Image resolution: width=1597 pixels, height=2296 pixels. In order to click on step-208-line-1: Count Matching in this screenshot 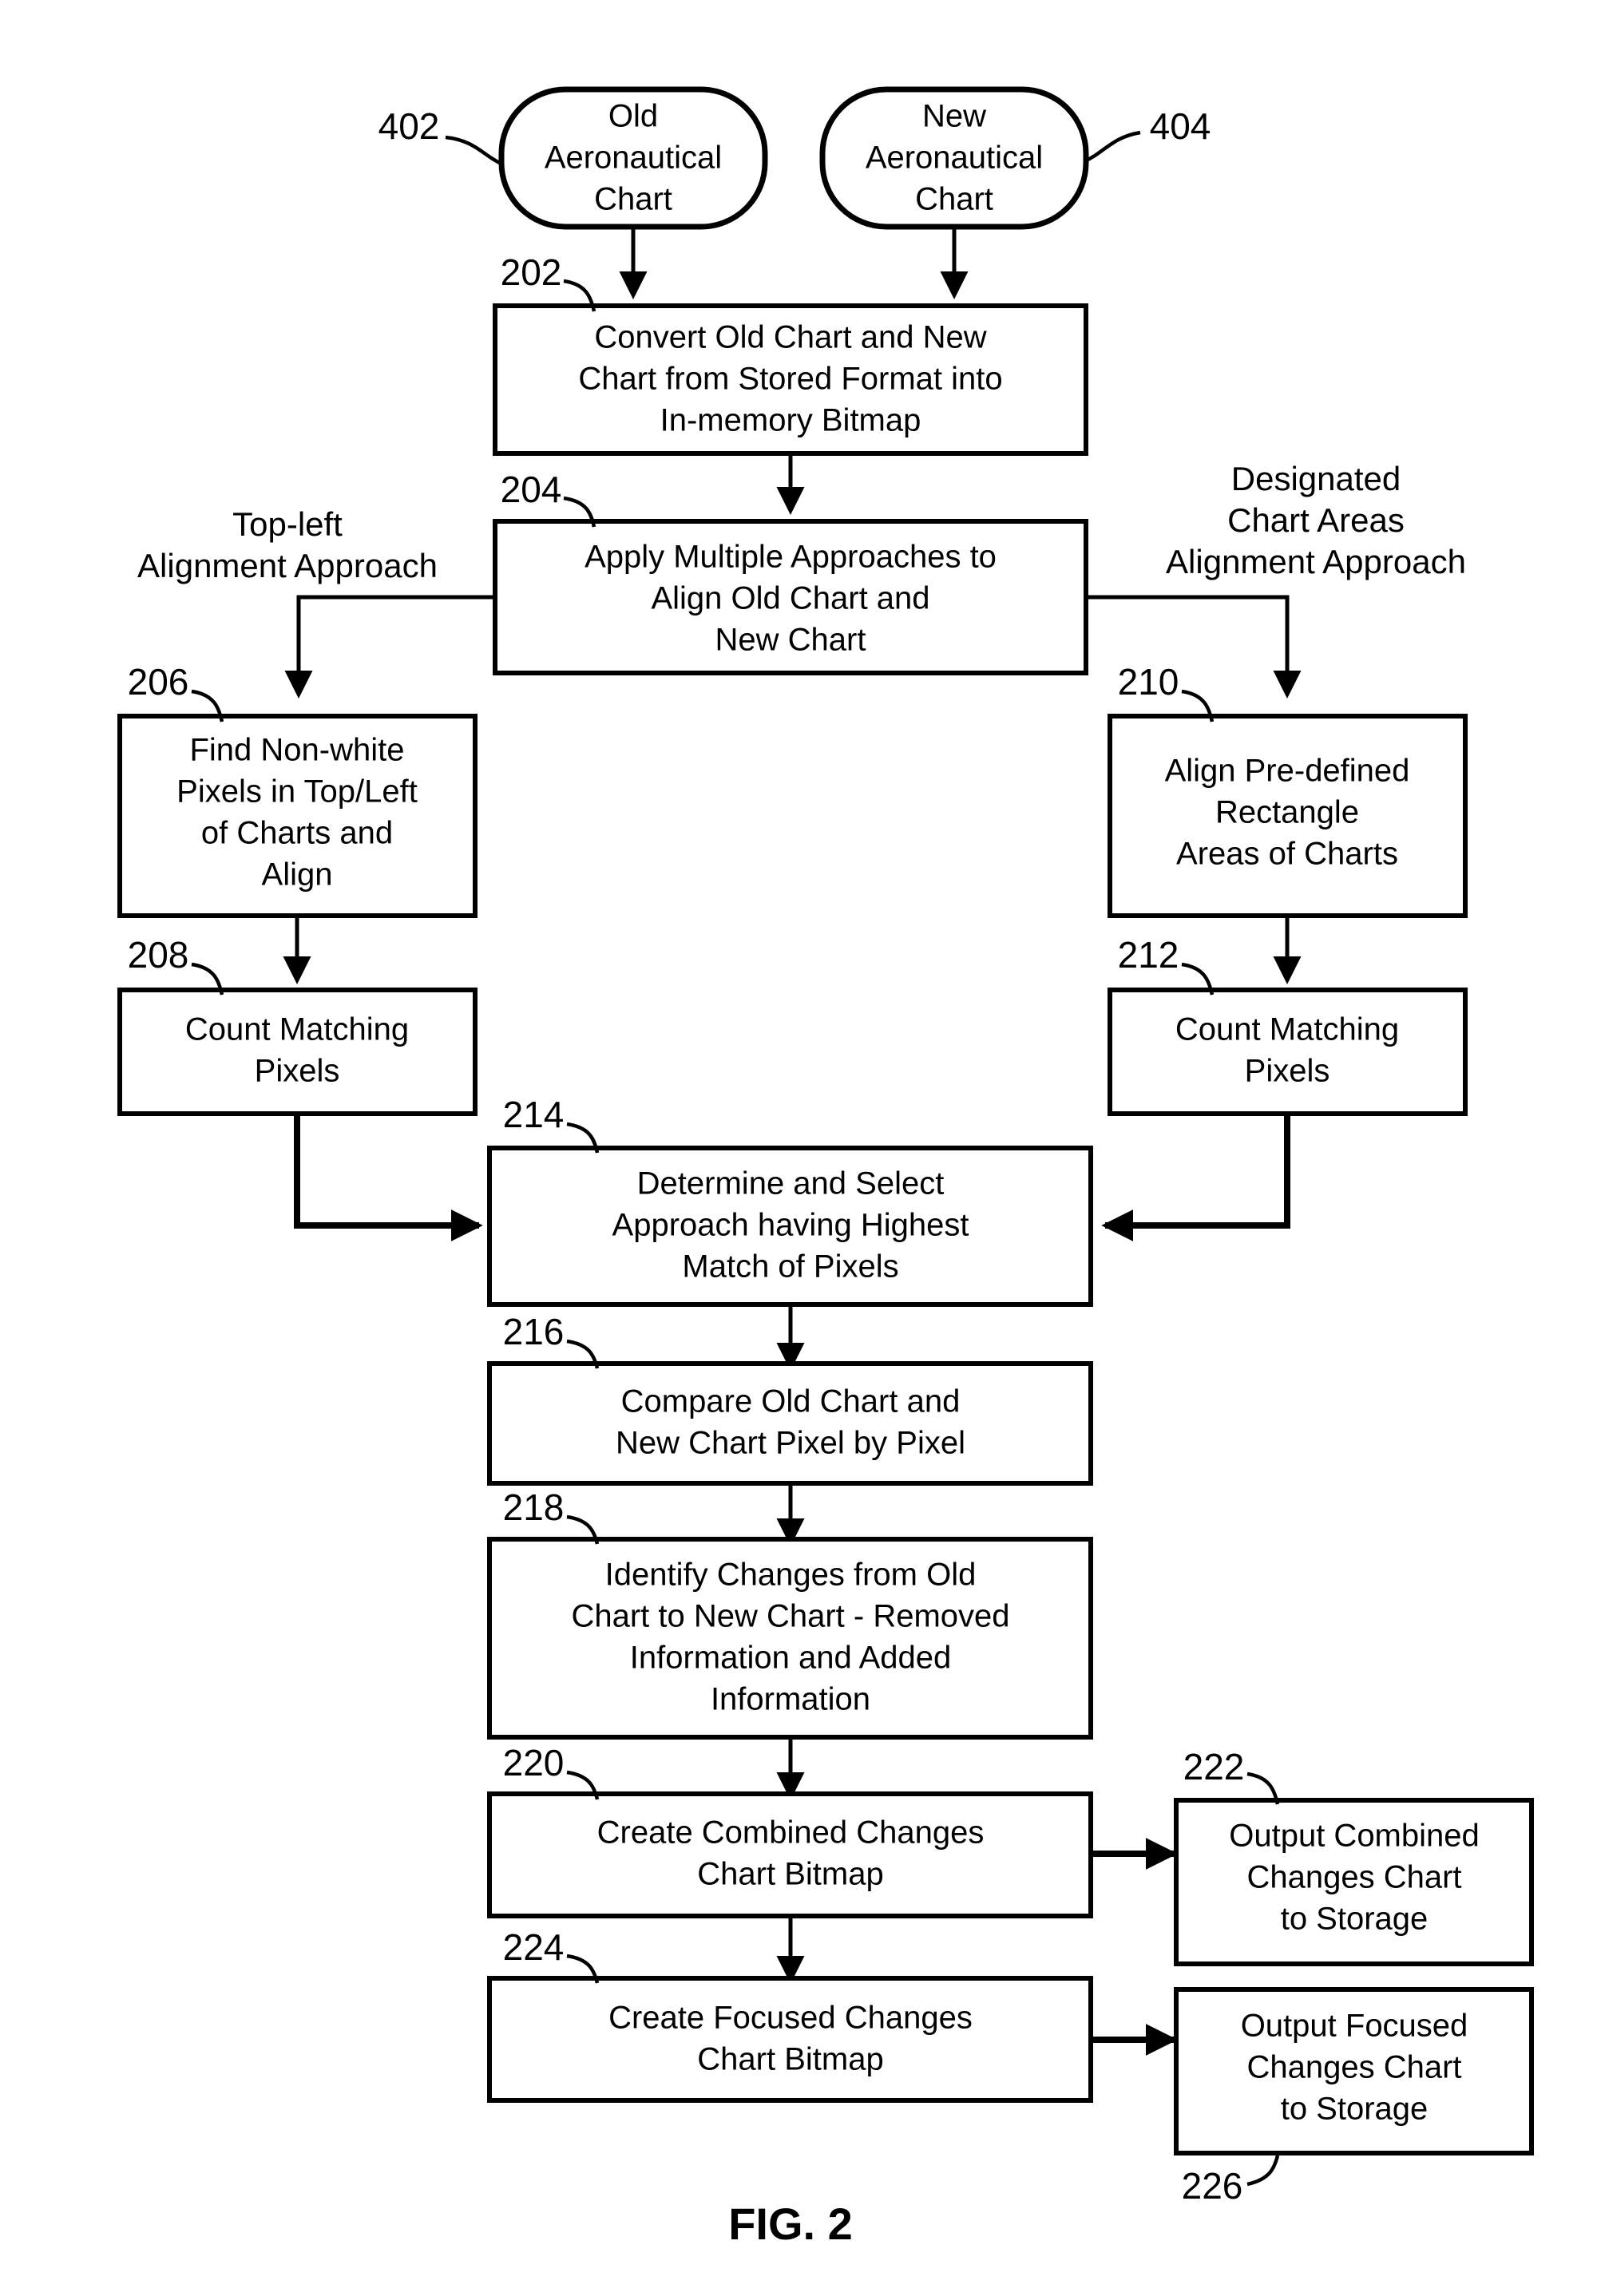, I will do `click(297, 1029)`.